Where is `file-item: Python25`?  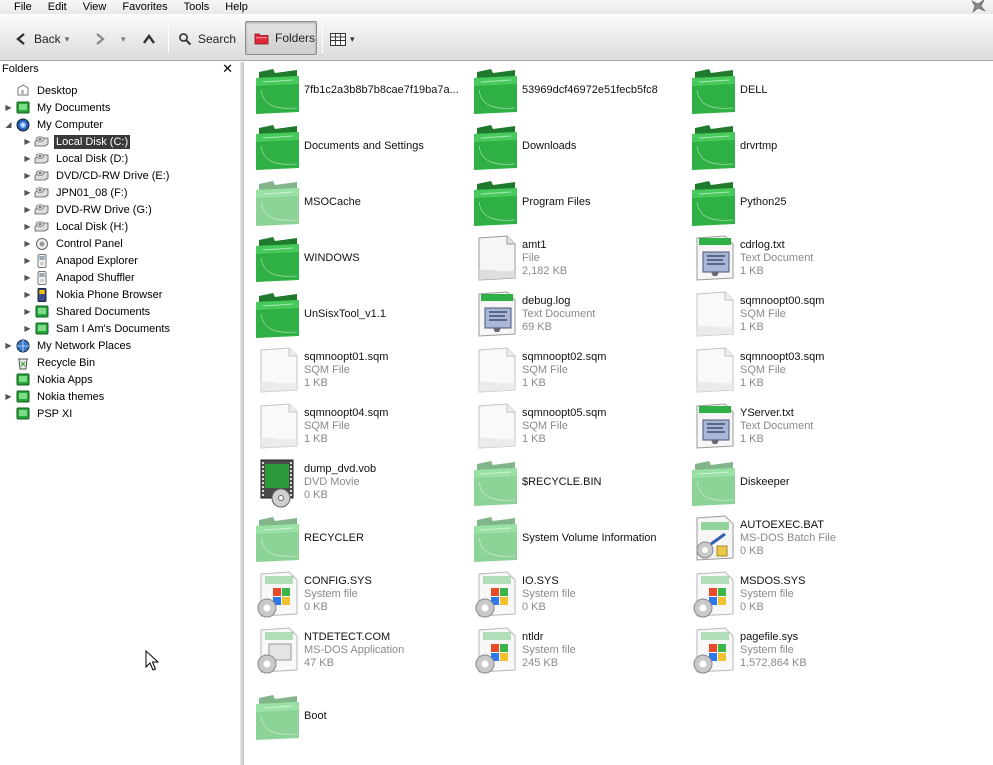 file-item: Python25 is located at coordinates (789, 202).